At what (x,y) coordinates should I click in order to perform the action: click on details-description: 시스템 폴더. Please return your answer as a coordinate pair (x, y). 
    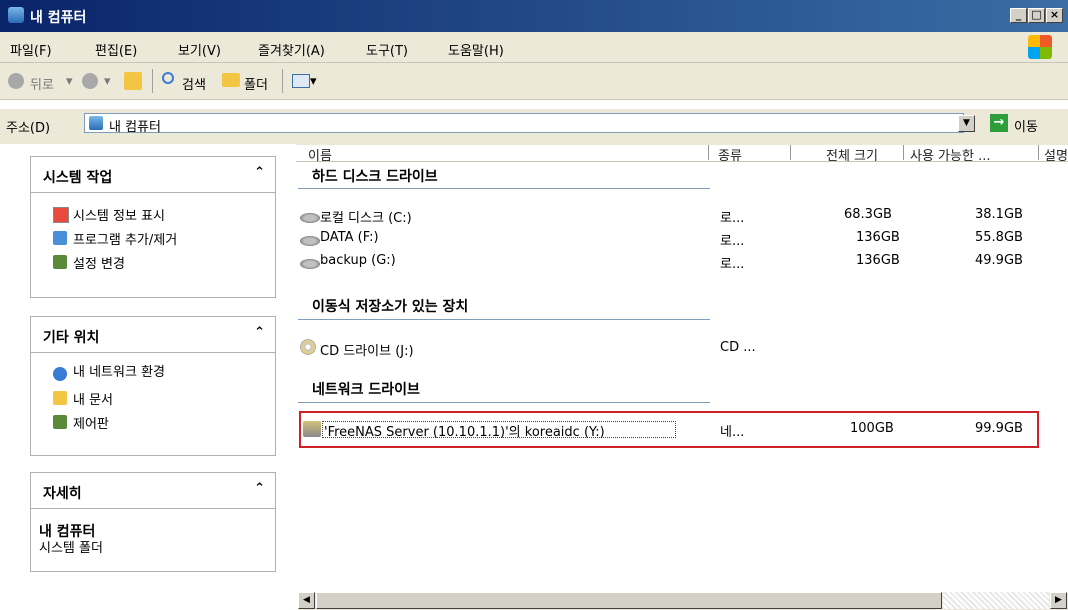
    Looking at the image, I should click on (71, 548).